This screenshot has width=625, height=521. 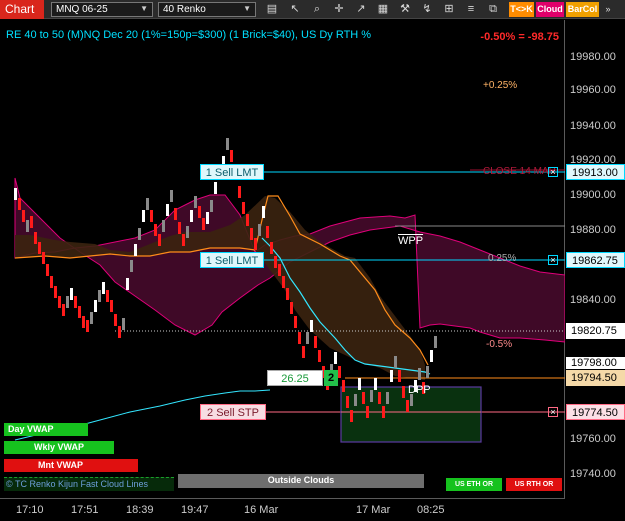 What do you see at coordinates (331, 378) in the screenshot?
I see `position-qty: 2` at bounding box center [331, 378].